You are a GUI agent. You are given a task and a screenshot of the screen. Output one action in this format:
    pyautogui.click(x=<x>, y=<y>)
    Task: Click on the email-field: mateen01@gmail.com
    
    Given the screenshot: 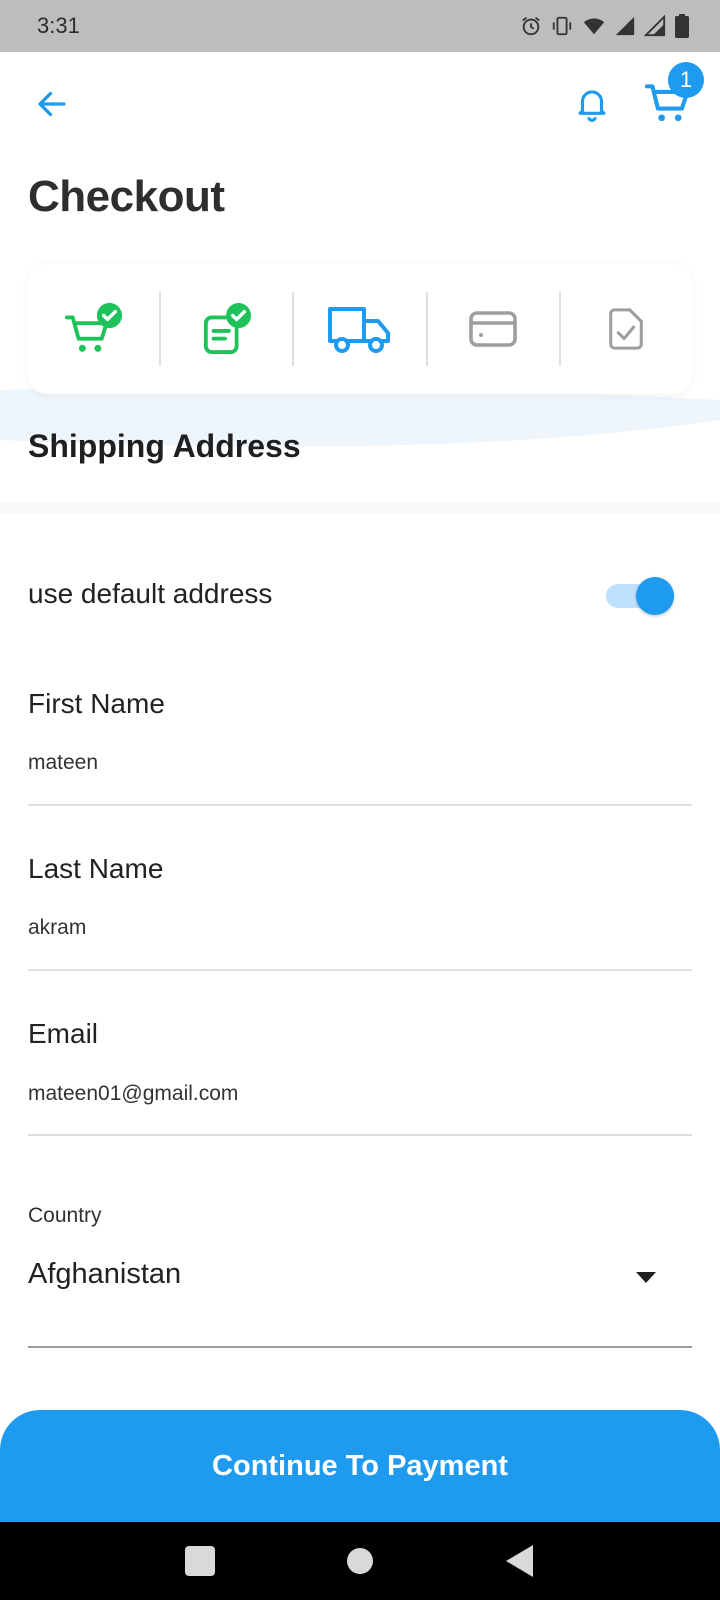 What is the action you would take?
    pyautogui.click(x=133, y=1094)
    